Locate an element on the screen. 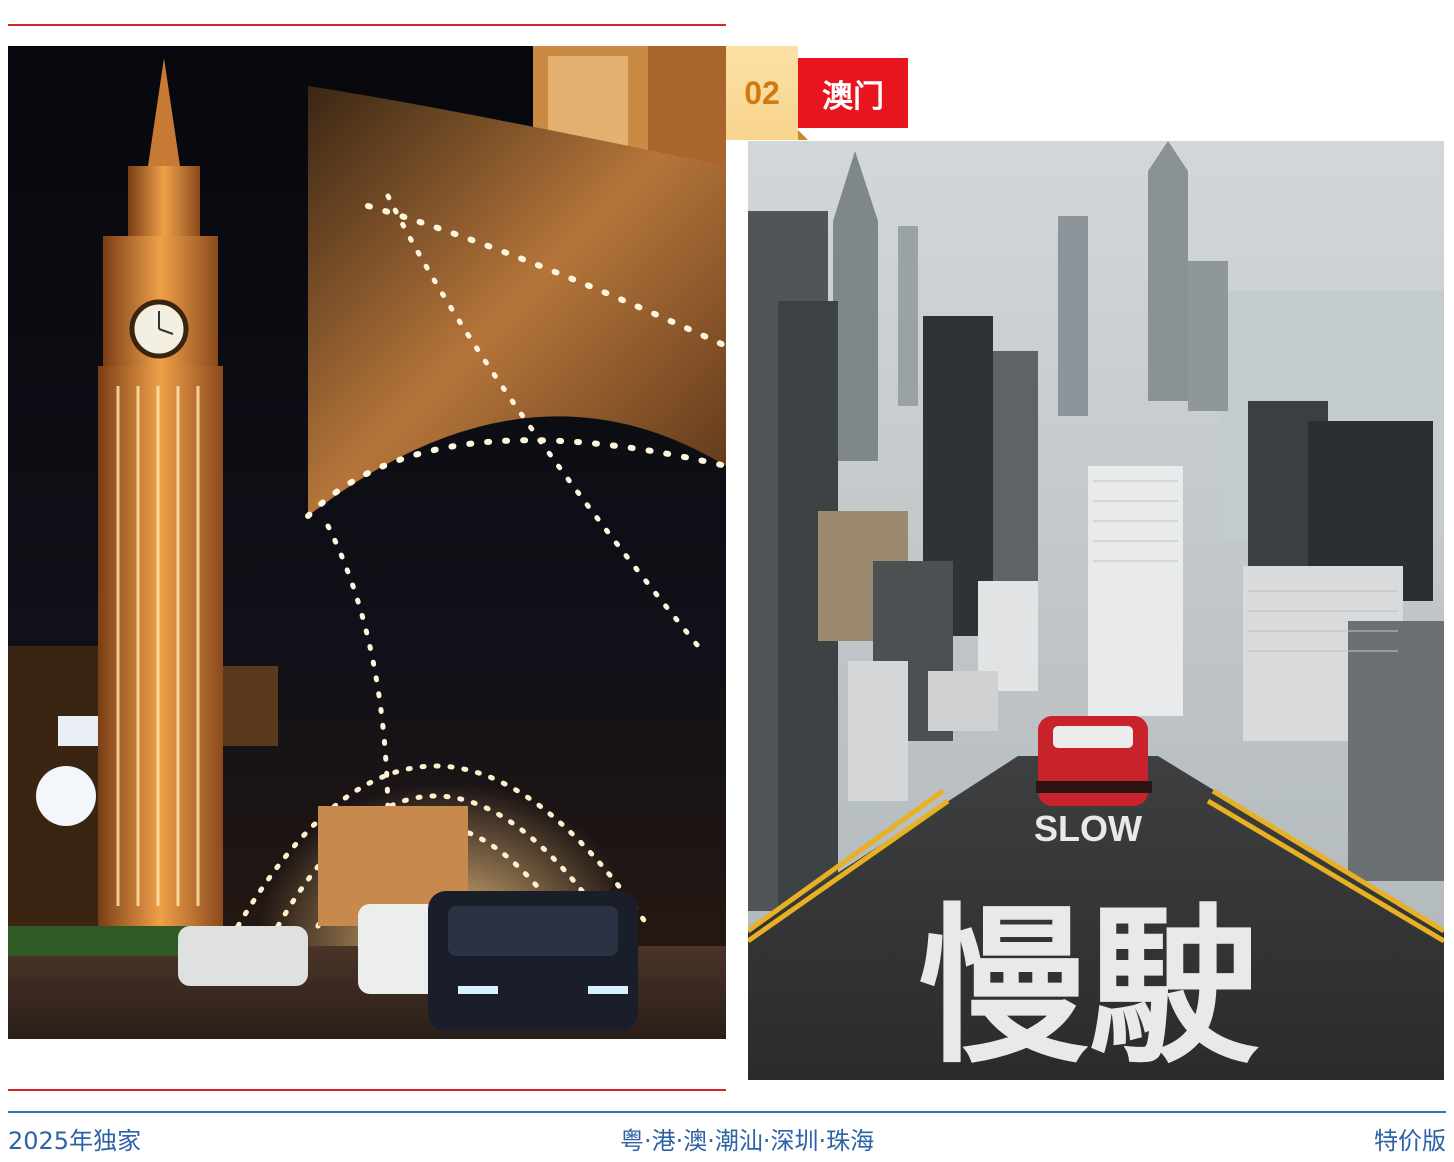 The image size is (1454, 1162). section-title-badge: 澳门 is located at coordinates (853, 93).